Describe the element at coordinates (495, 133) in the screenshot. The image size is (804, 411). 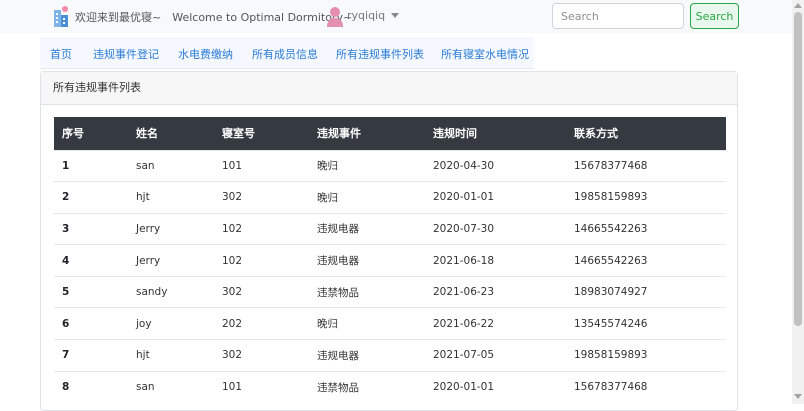
I see `header-time: 违规时间` at that location.